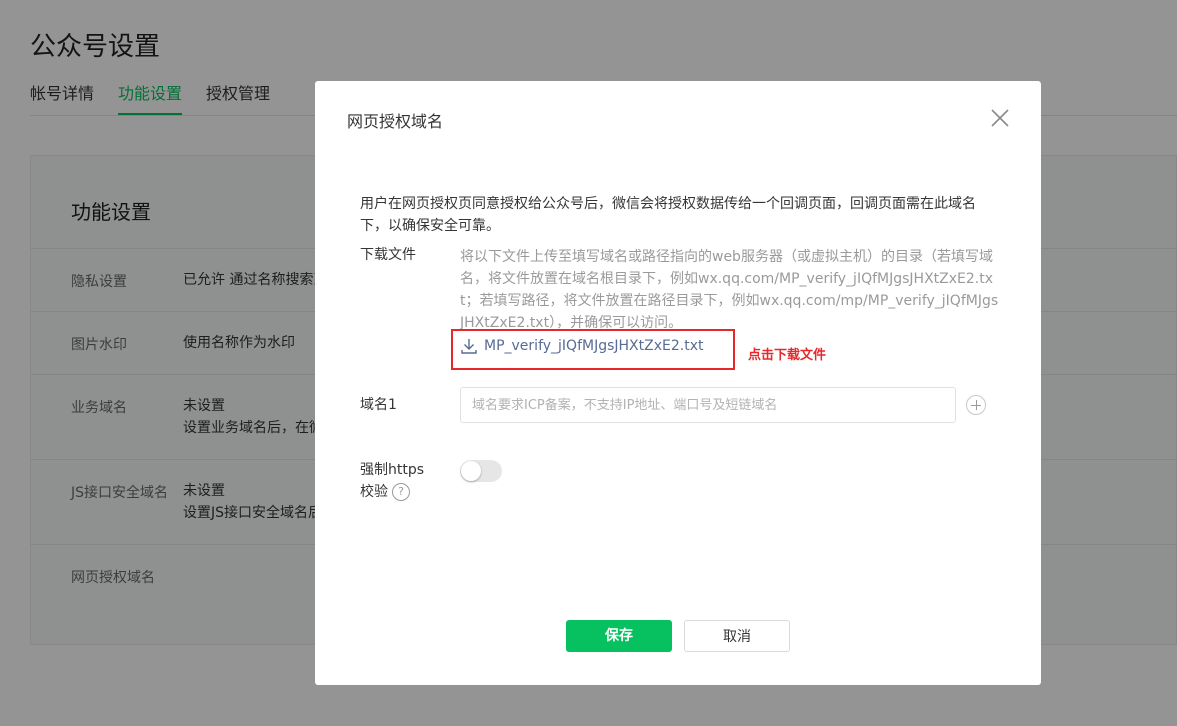 The height and width of the screenshot is (726, 1177). I want to click on force-https-toggle, so click(481, 471).